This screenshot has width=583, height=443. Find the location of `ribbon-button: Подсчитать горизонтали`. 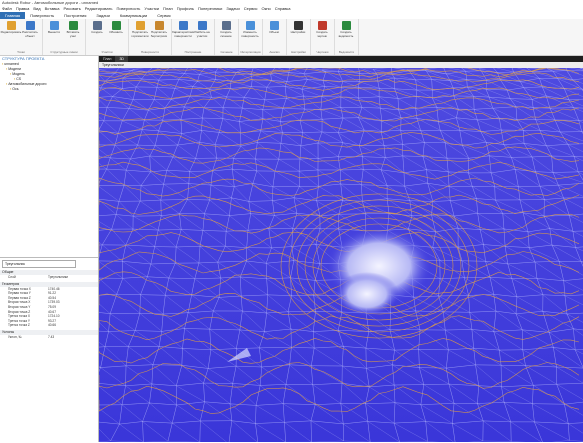

ribbon-button: Подсчитать горизонтали is located at coordinates (140, 29).